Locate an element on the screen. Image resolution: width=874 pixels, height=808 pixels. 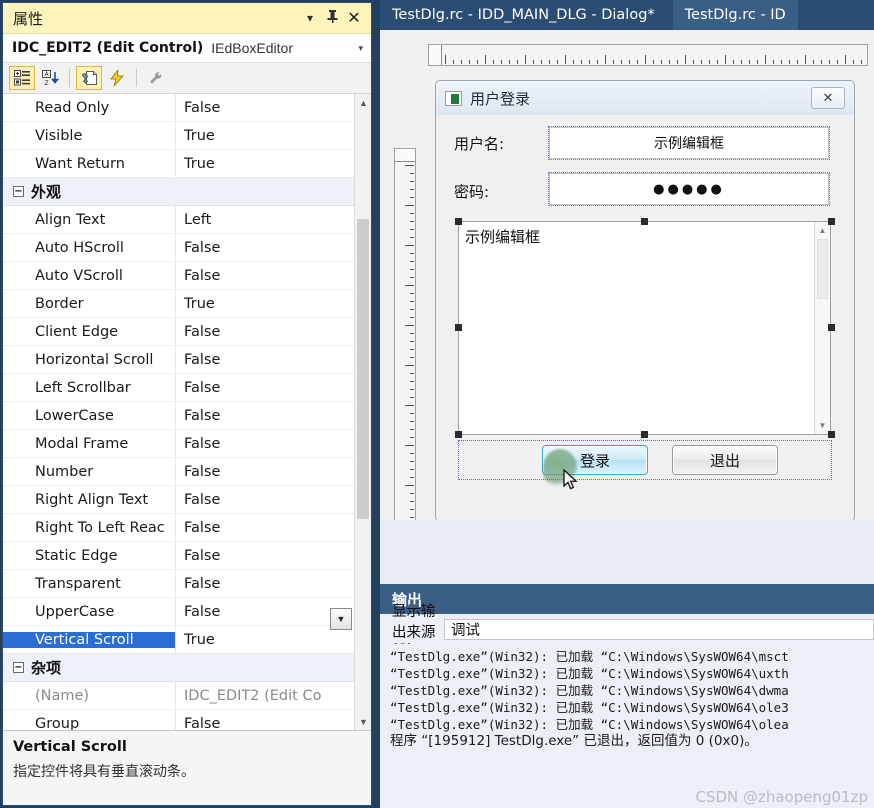
property-row: Left Scrollbar False is located at coordinates (178, 388).